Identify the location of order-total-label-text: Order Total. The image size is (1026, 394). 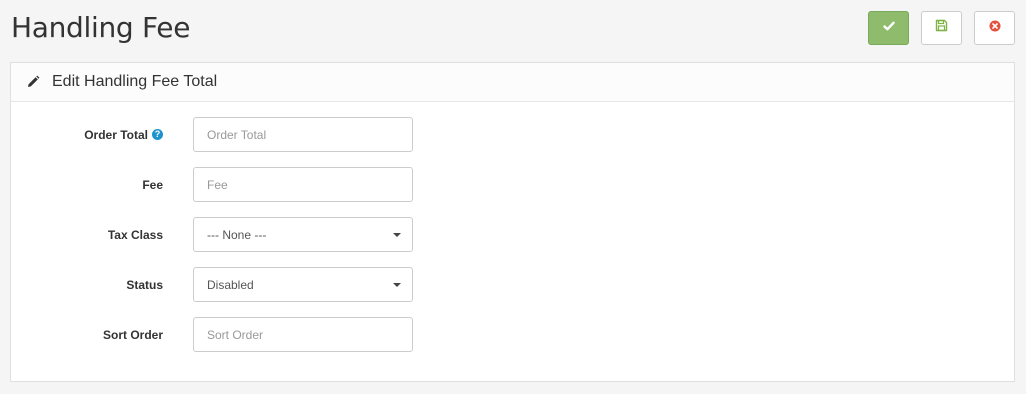
(116, 134).